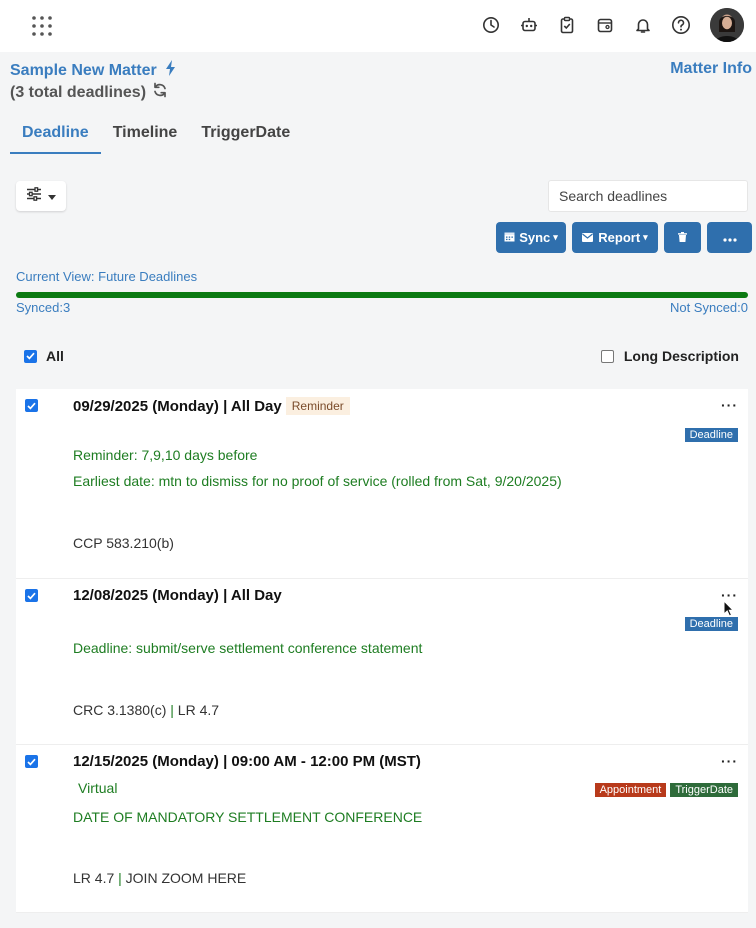  What do you see at coordinates (643, 25) in the screenshot?
I see `bell-icon` at bounding box center [643, 25].